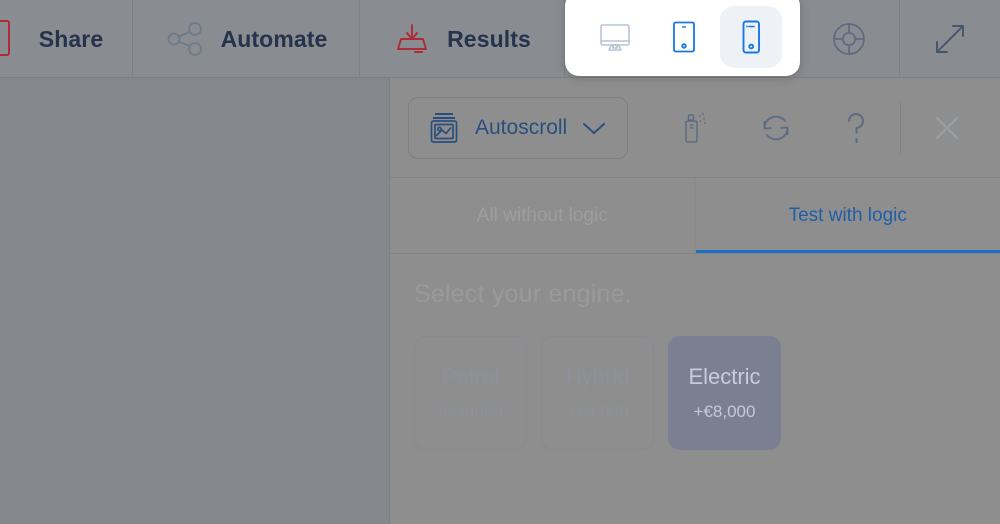 Image resolution: width=1000 pixels, height=524 pixels. I want to click on refresh-icon, so click(776, 128).